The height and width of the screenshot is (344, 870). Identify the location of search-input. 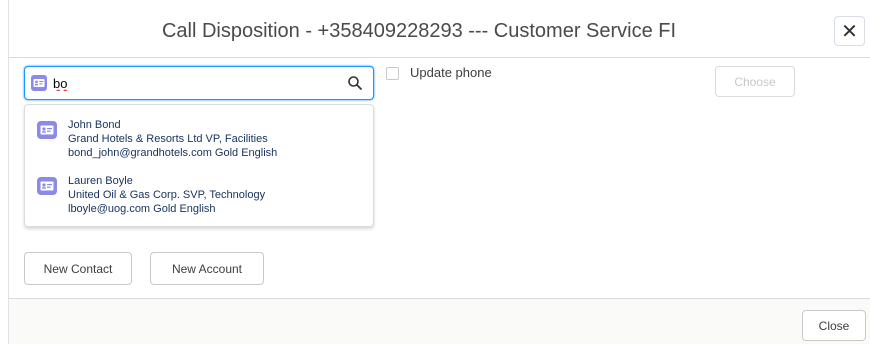
(193, 83).